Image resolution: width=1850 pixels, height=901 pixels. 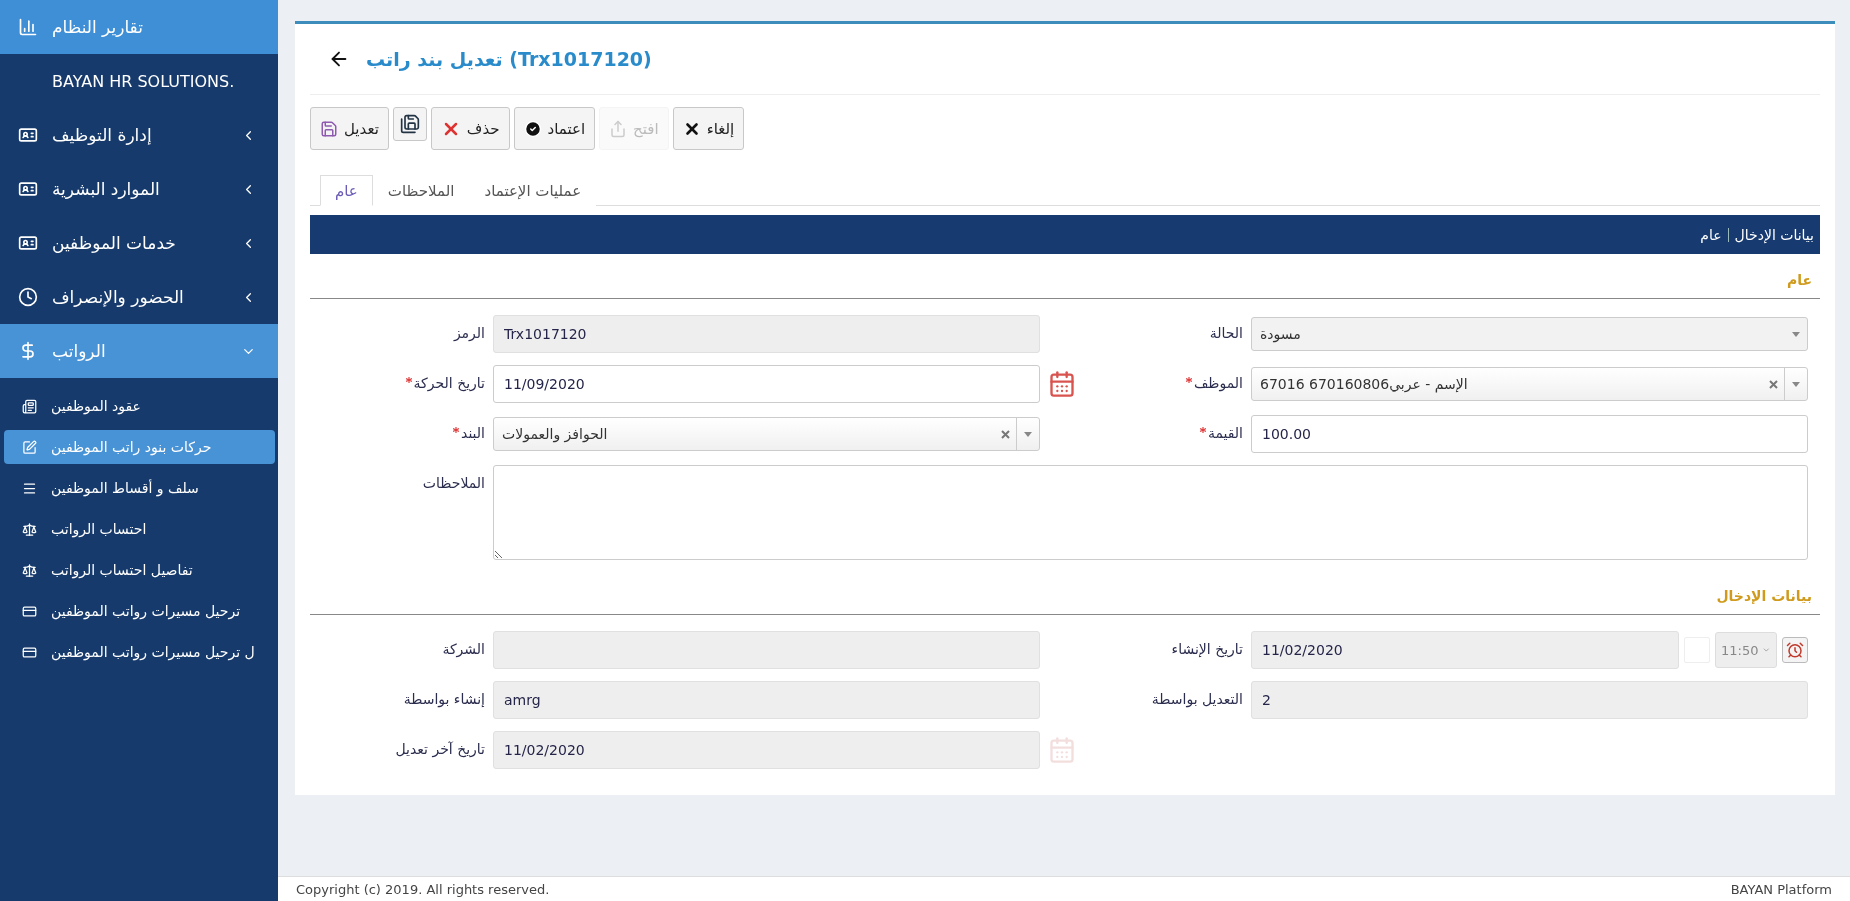 What do you see at coordinates (766, 334) in the screenshot?
I see `text-field: Trx1017120` at bounding box center [766, 334].